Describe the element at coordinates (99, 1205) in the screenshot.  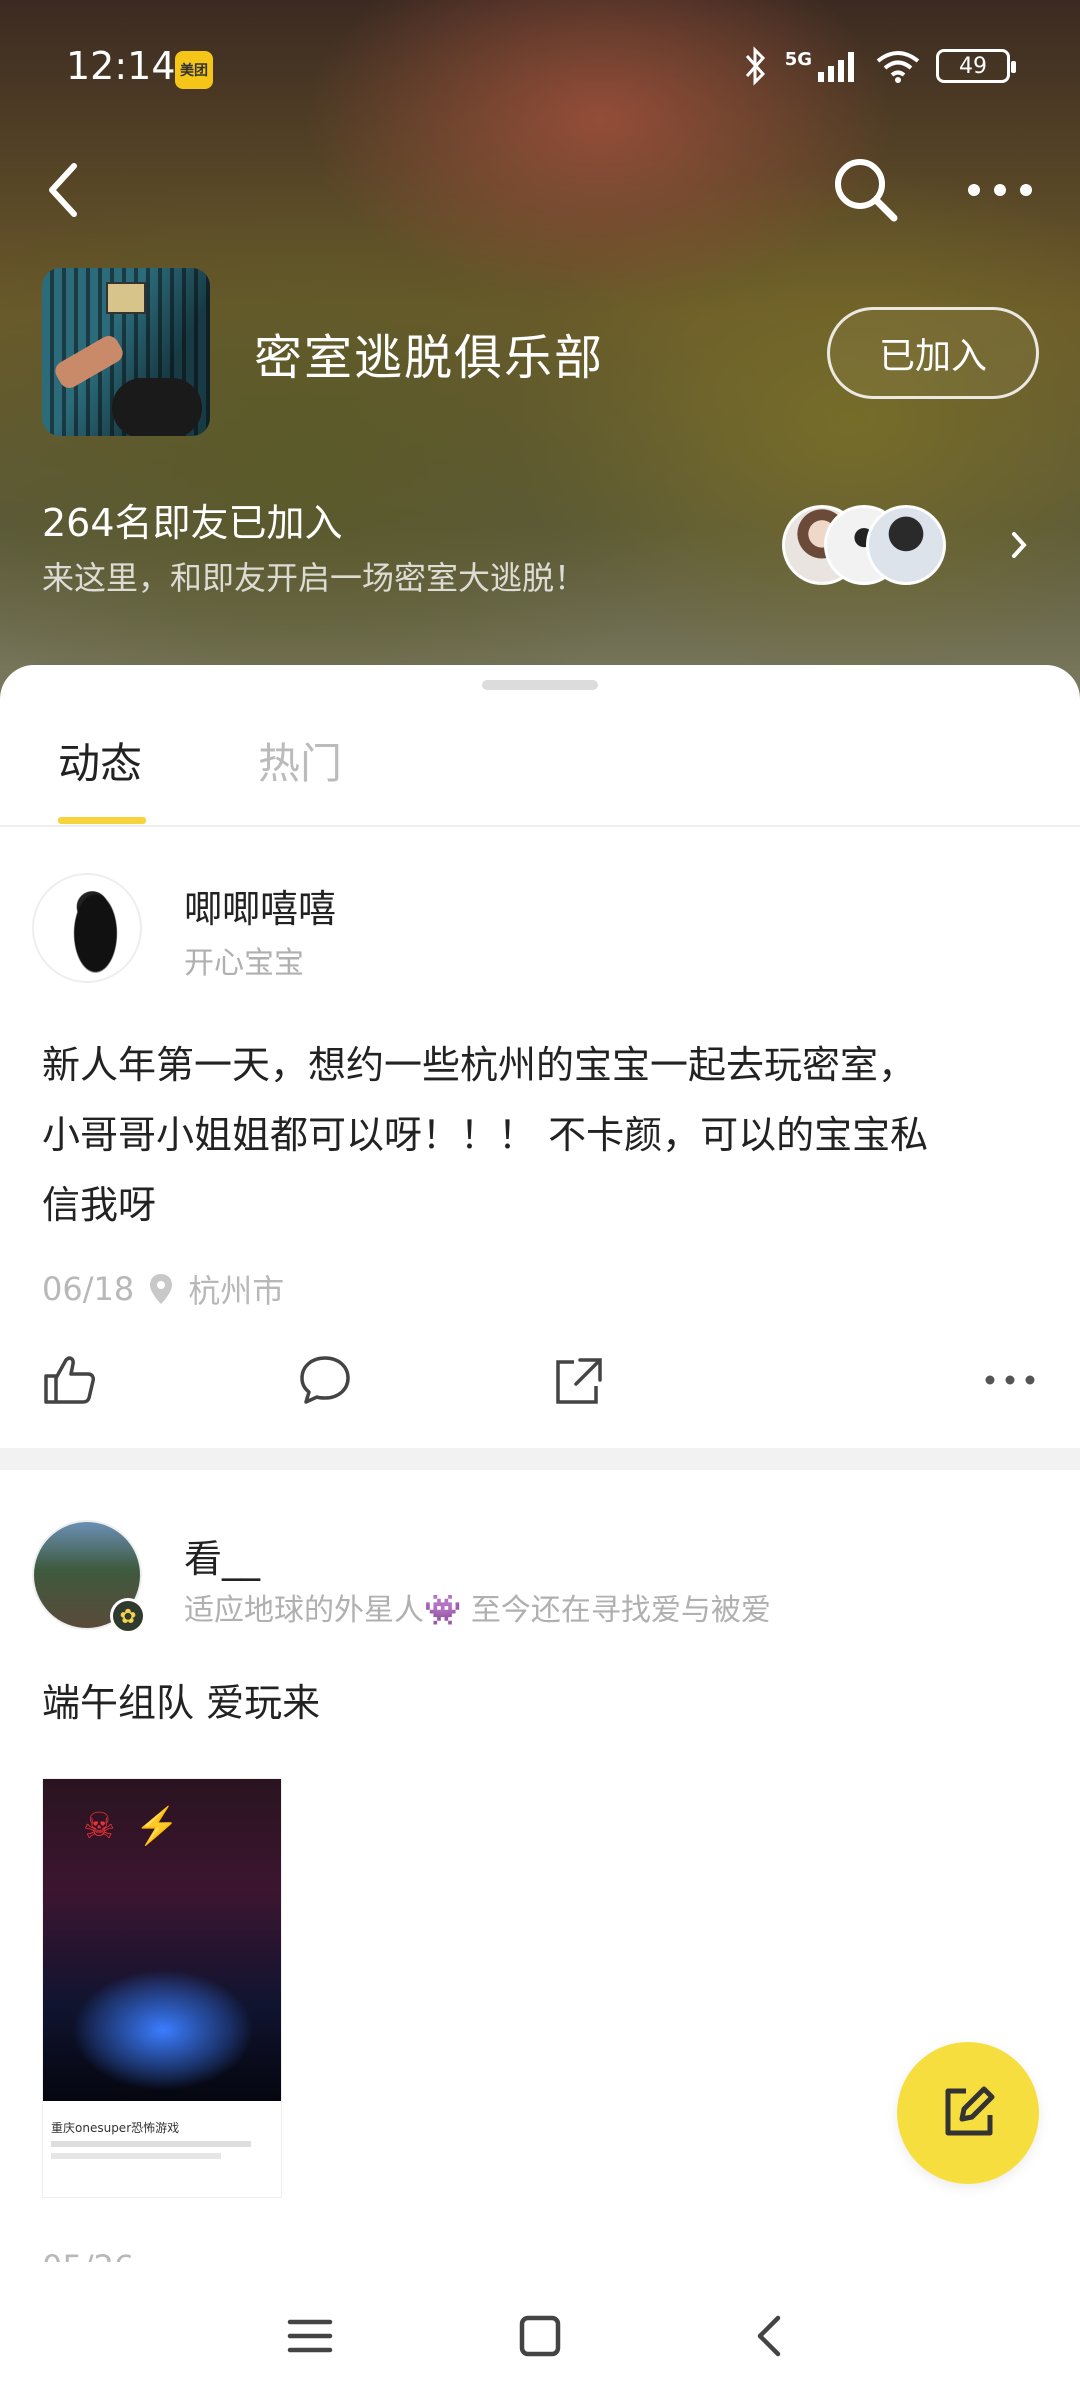
I see `post-text-line: 信我呀` at that location.